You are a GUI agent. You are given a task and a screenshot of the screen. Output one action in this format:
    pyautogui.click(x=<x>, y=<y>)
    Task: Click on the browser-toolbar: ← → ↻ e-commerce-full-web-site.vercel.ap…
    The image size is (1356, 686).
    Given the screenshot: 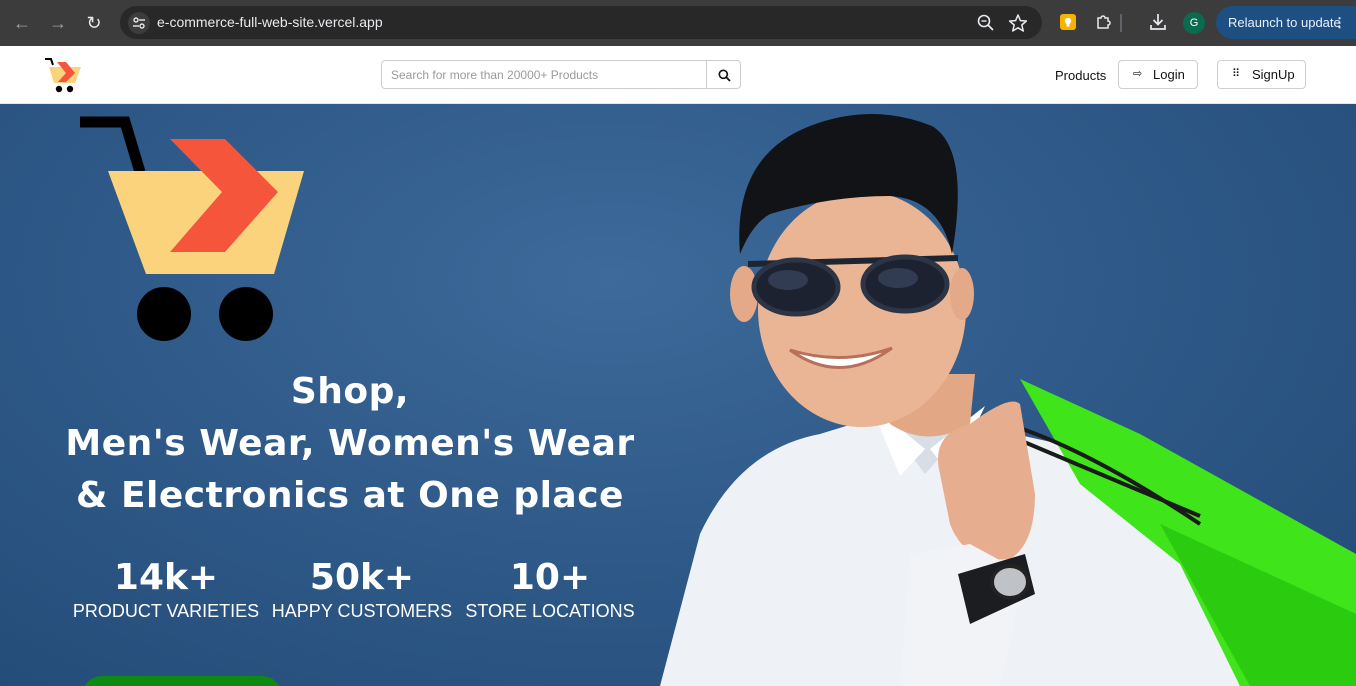 What is the action you would take?
    pyautogui.click(x=678, y=23)
    